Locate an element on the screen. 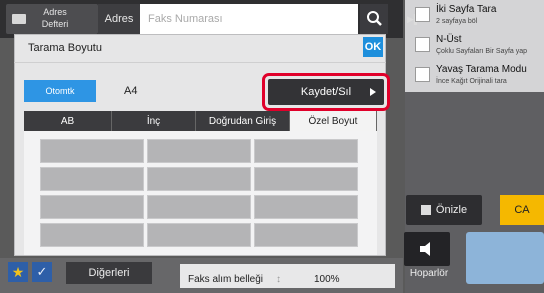 This screenshot has width=544, height=293. ok-button: OK is located at coordinates (373, 47).